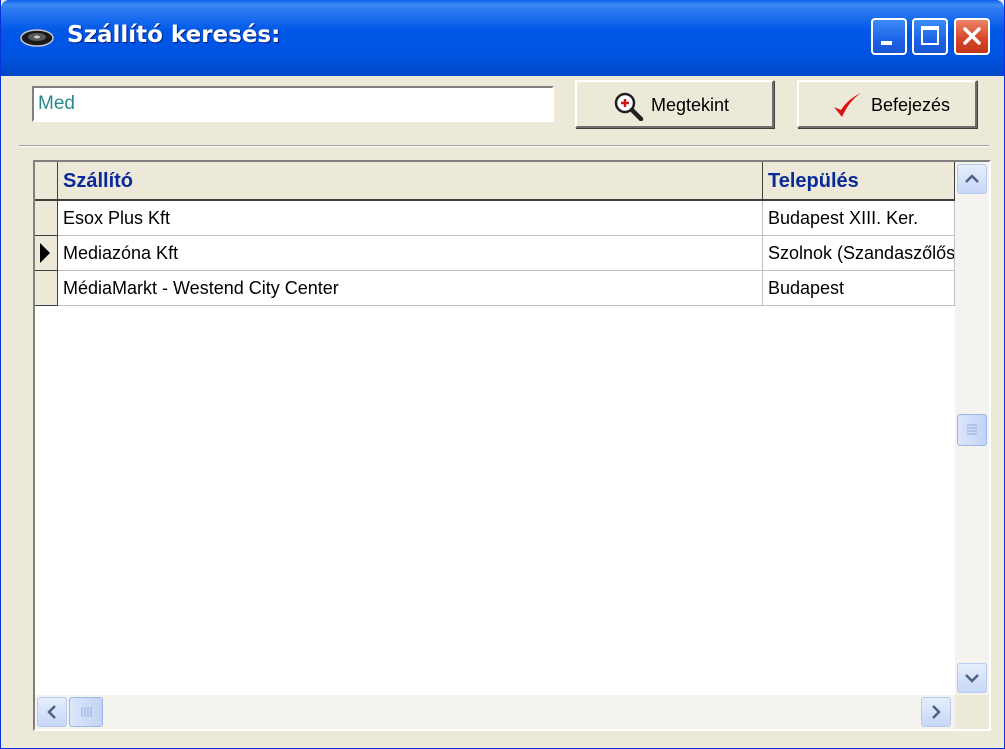 This screenshot has height=749, width=1005. Describe the element at coordinates (46, 181) in the screenshot. I see `grid-header-corner` at that location.